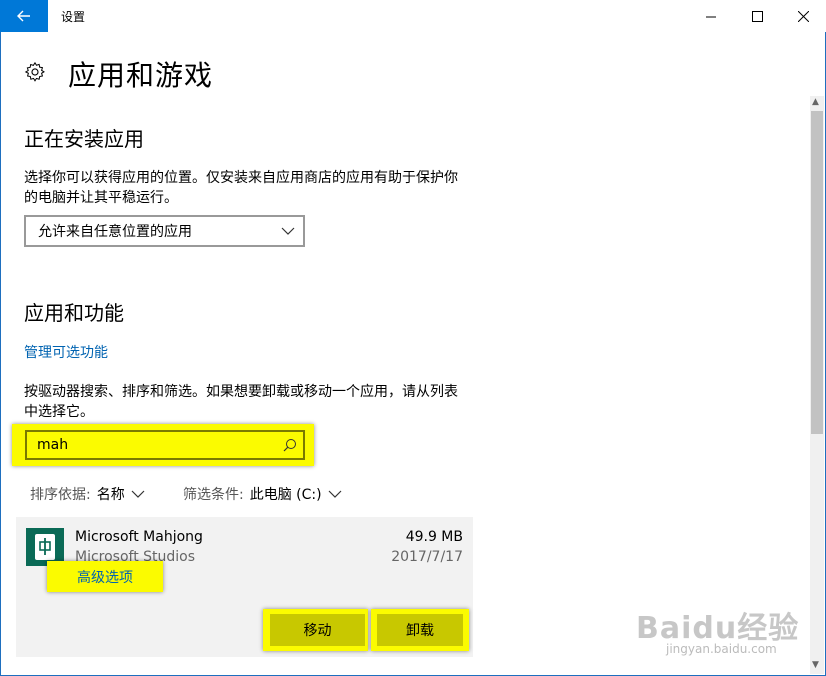 Image resolution: width=826 pixels, height=676 pixels. What do you see at coordinates (147, 445) in the screenshot?
I see `search-input` at bounding box center [147, 445].